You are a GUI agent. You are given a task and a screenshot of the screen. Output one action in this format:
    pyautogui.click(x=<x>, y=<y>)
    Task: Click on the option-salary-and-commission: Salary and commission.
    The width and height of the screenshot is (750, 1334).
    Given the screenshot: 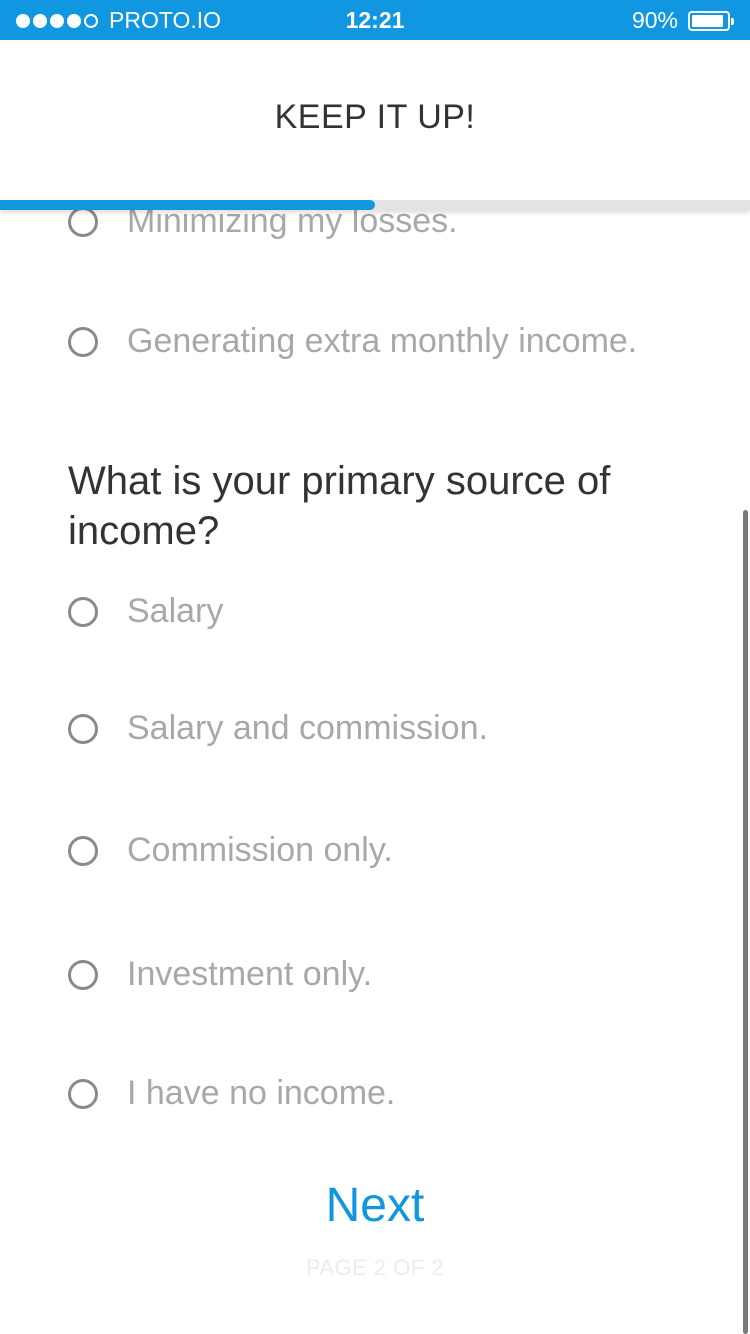 What is the action you would take?
    pyautogui.click(x=278, y=728)
    